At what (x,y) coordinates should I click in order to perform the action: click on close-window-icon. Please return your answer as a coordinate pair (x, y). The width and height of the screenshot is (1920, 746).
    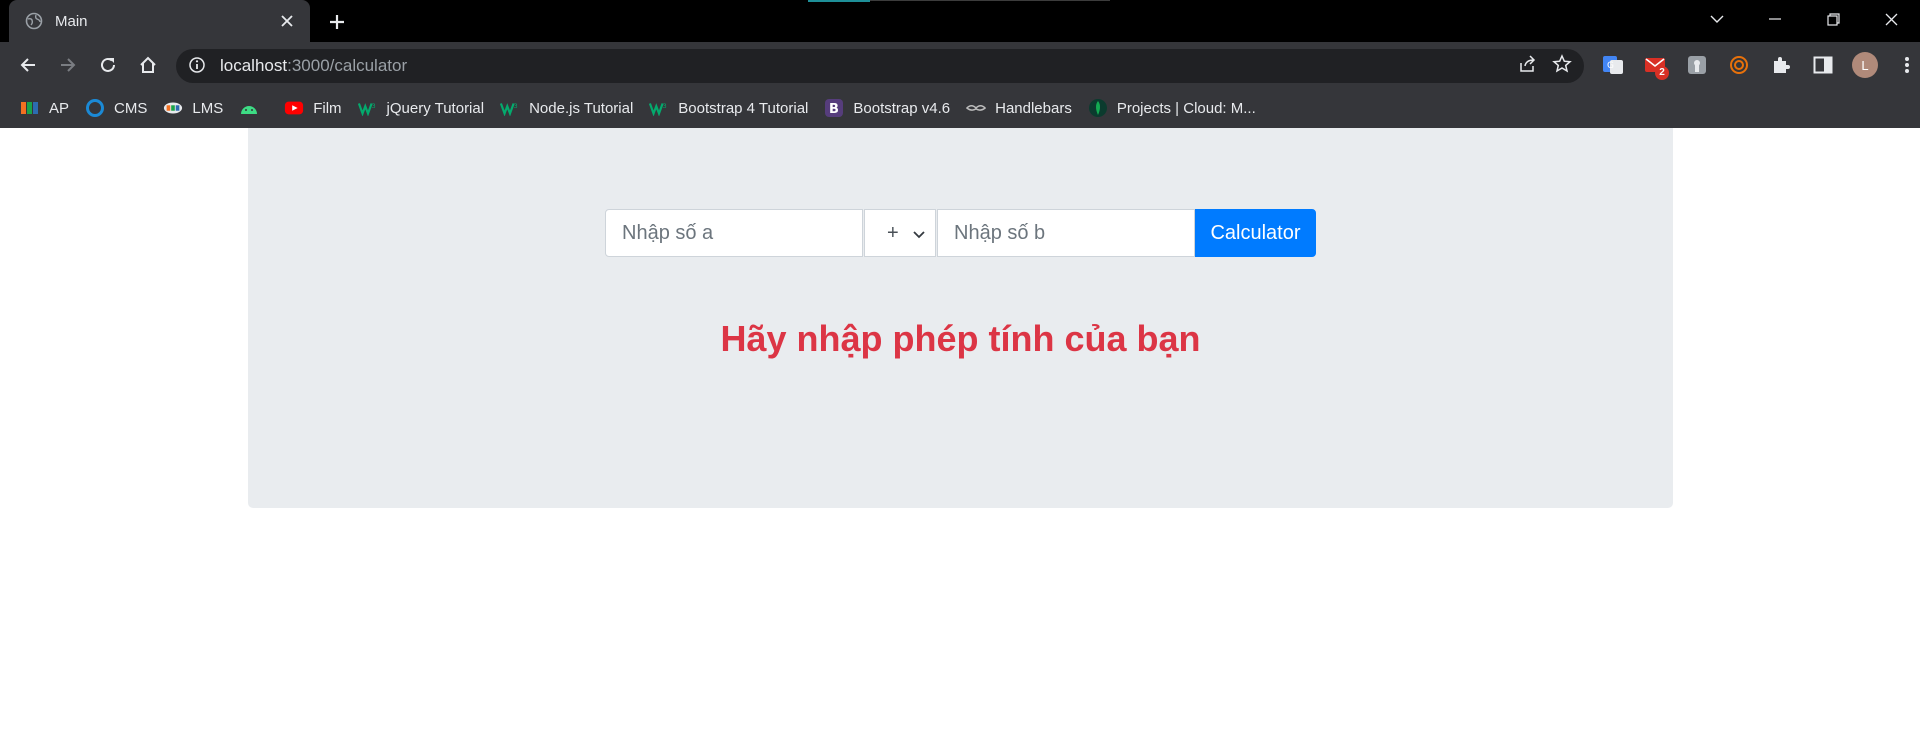
    Looking at the image, I should click on (1891, 19).